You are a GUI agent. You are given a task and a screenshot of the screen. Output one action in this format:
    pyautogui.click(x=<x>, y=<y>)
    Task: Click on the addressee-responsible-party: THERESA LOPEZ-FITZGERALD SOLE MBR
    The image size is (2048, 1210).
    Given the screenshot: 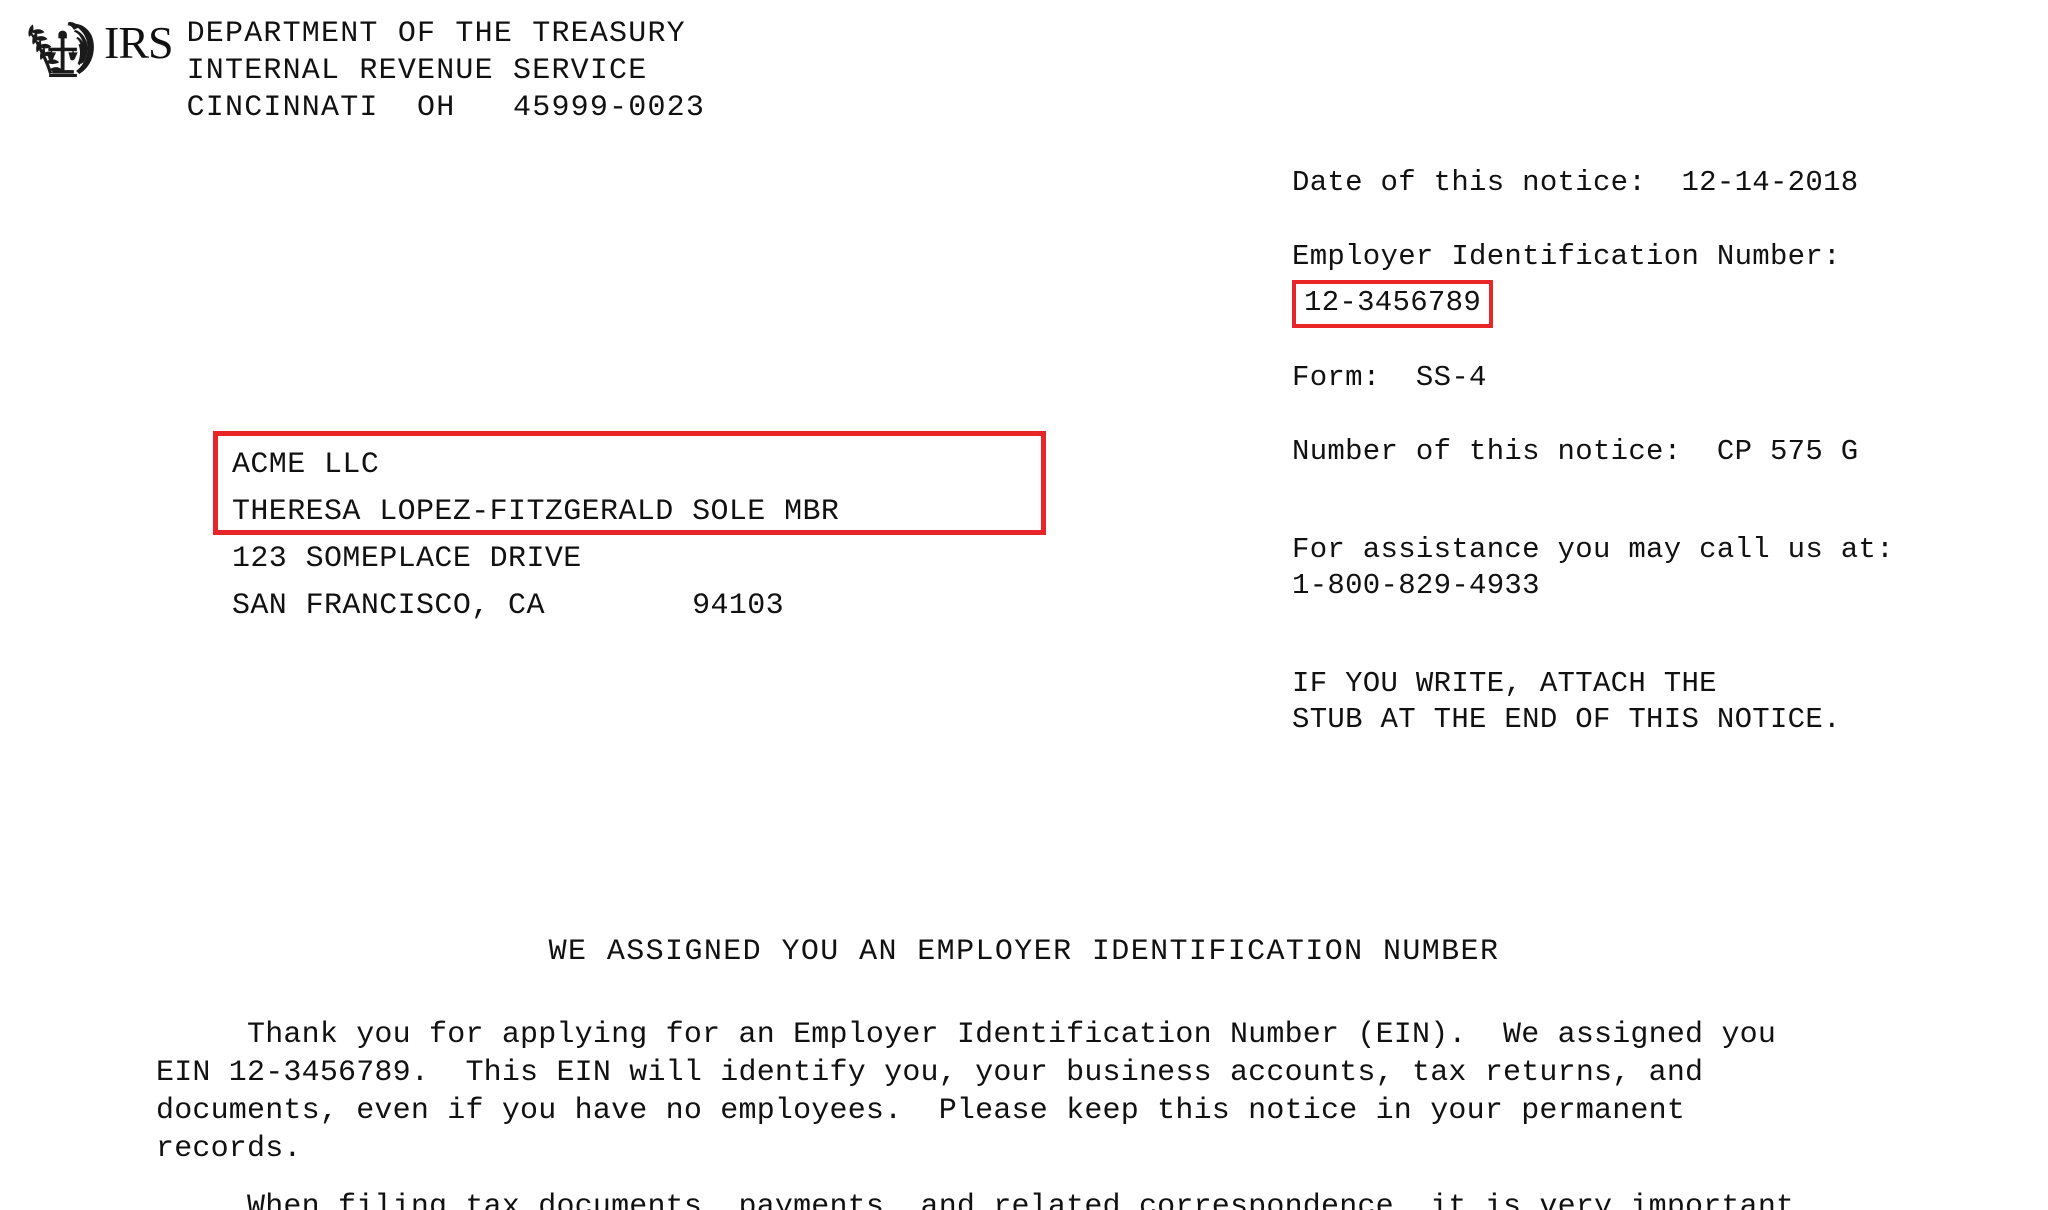 What is the action you would take?
    pyautogui.click(x=536, y=512)
    